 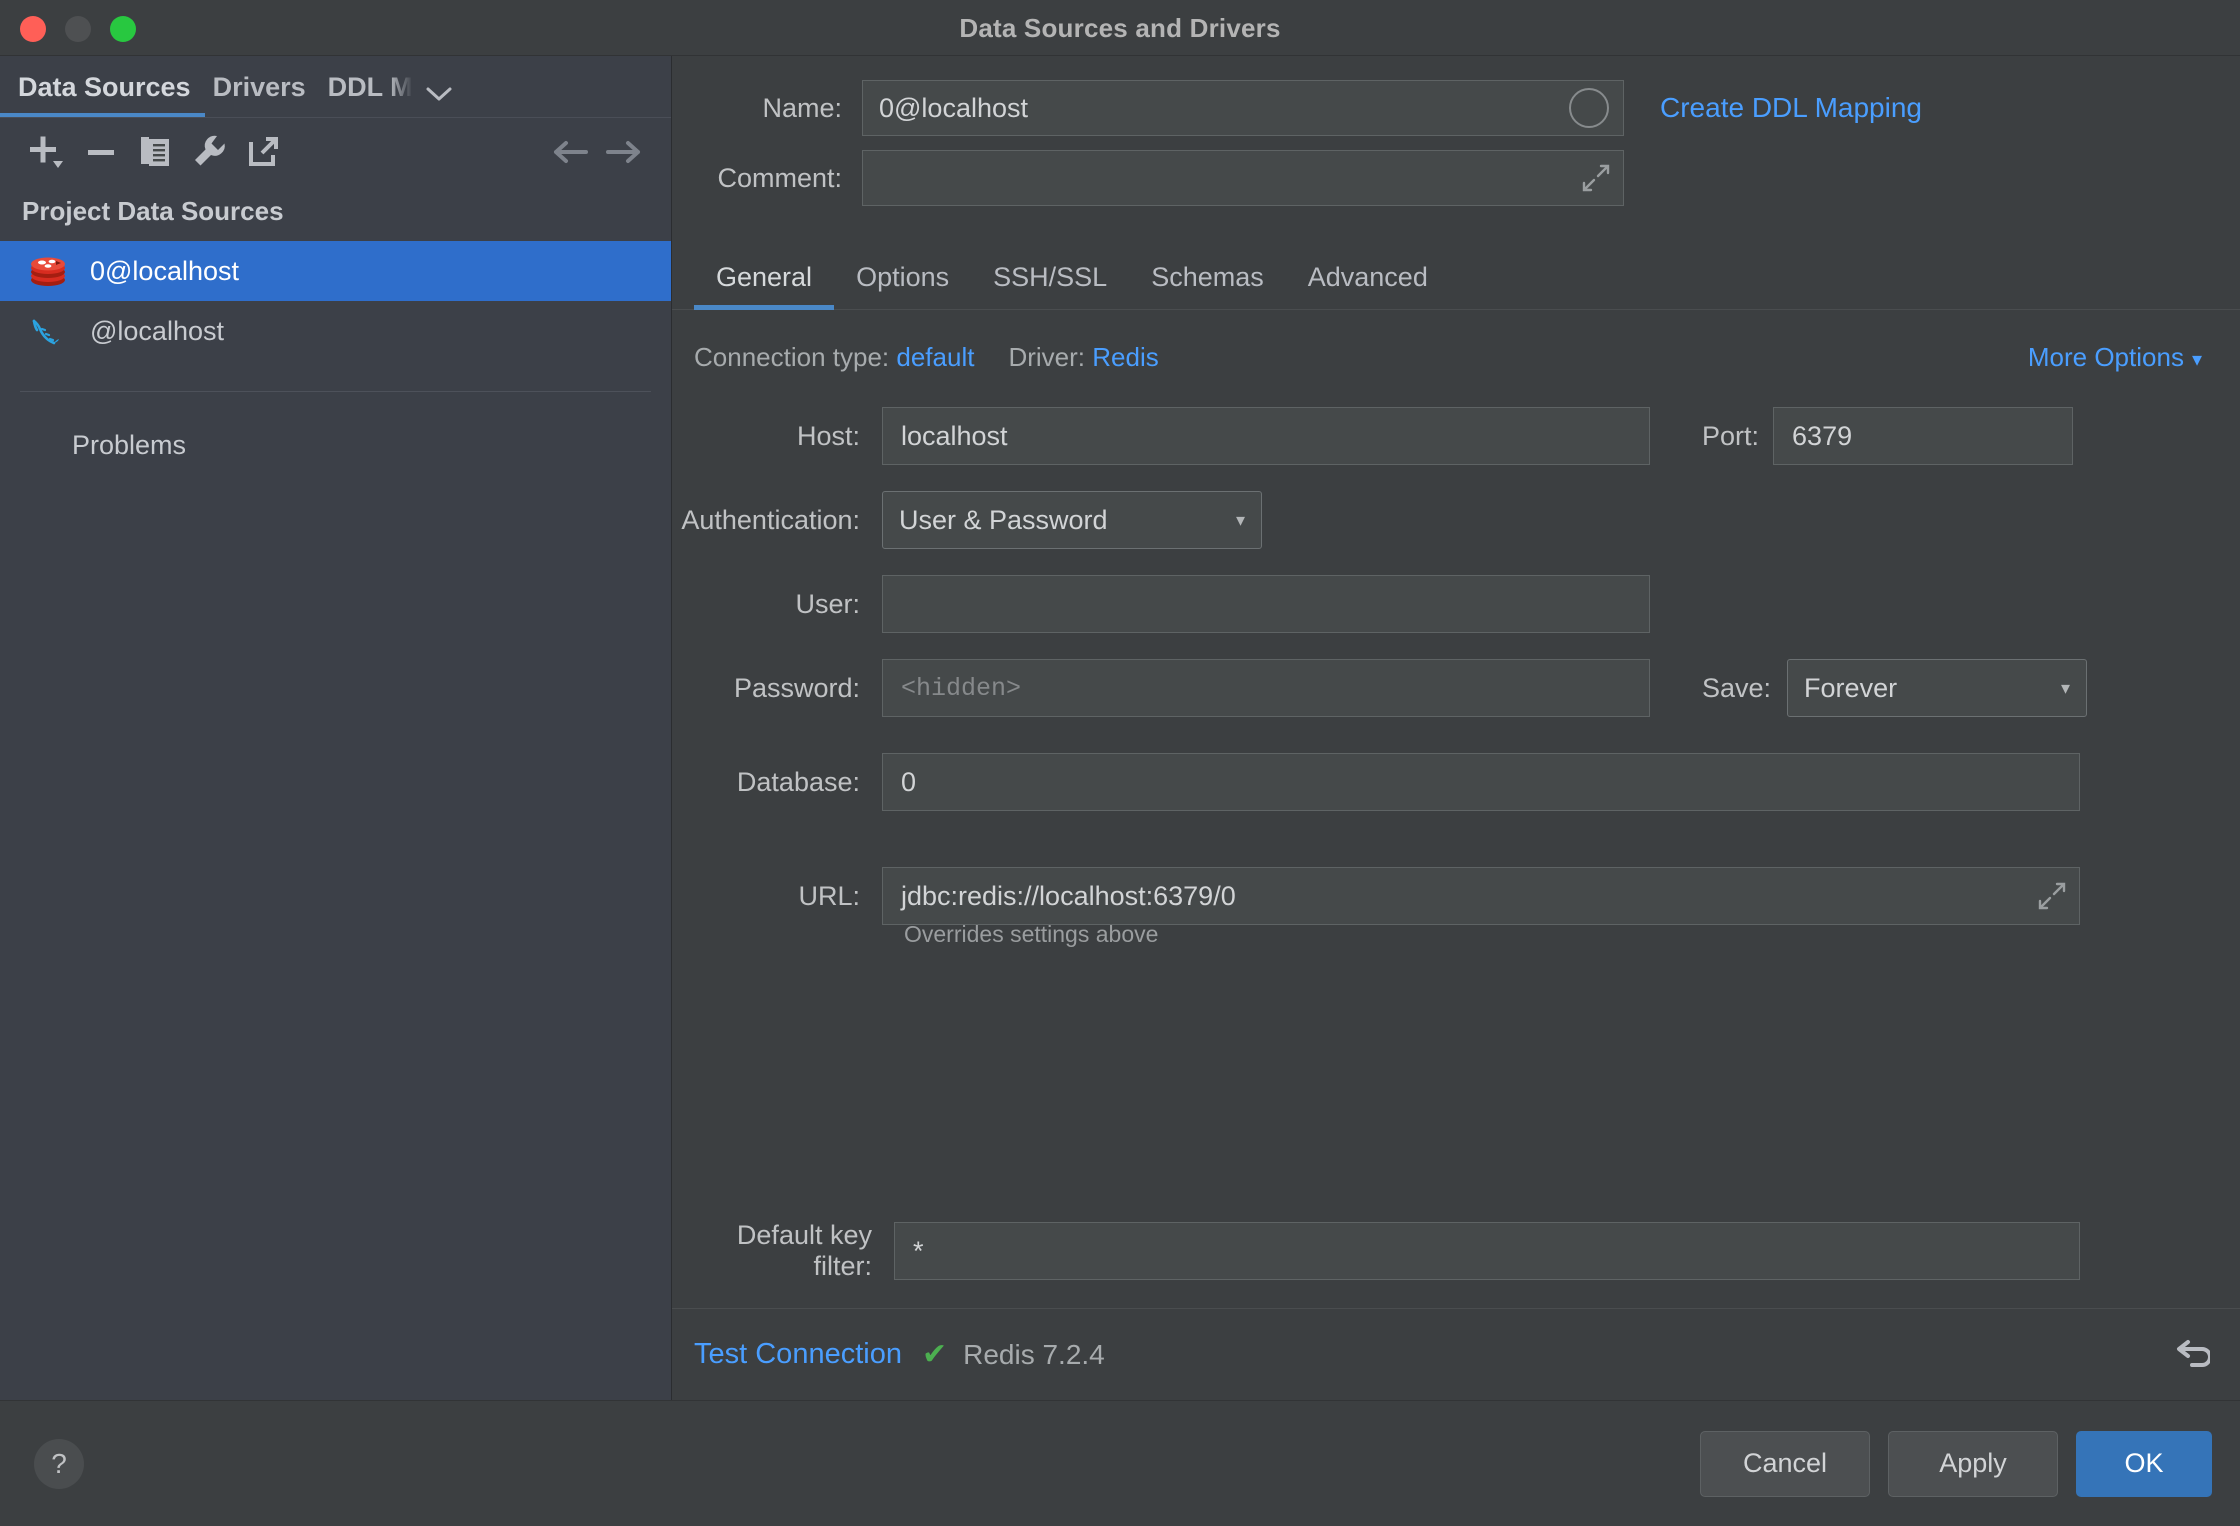 I want to click on authentication-select: User & Password ▾, so click(x=1072, y=520).